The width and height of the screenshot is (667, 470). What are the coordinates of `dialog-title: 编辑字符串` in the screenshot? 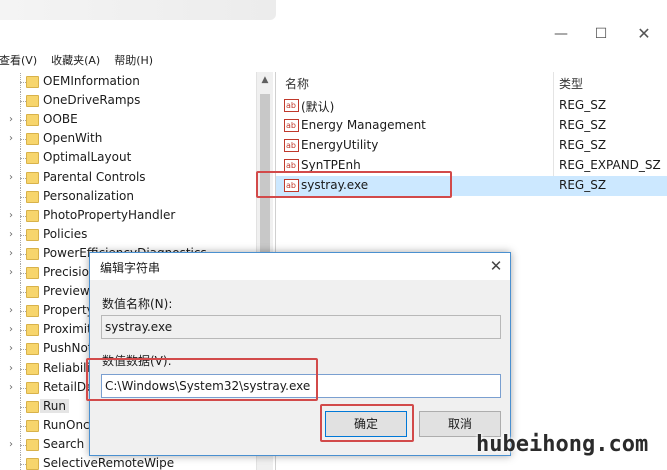 It's located at (130, 268).